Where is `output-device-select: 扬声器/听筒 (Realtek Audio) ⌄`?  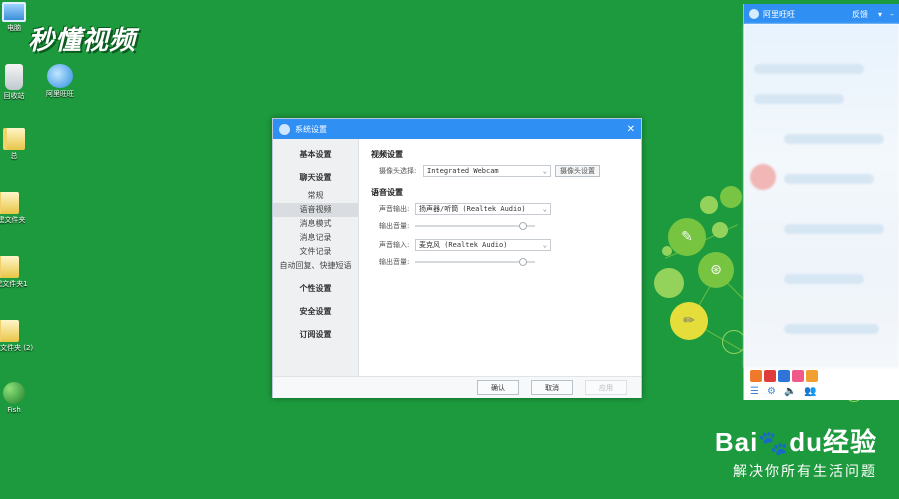 output-device-select: 扬声器/听筒 (Realtek Audio) ⌄ is located at coordinates (483, 209).